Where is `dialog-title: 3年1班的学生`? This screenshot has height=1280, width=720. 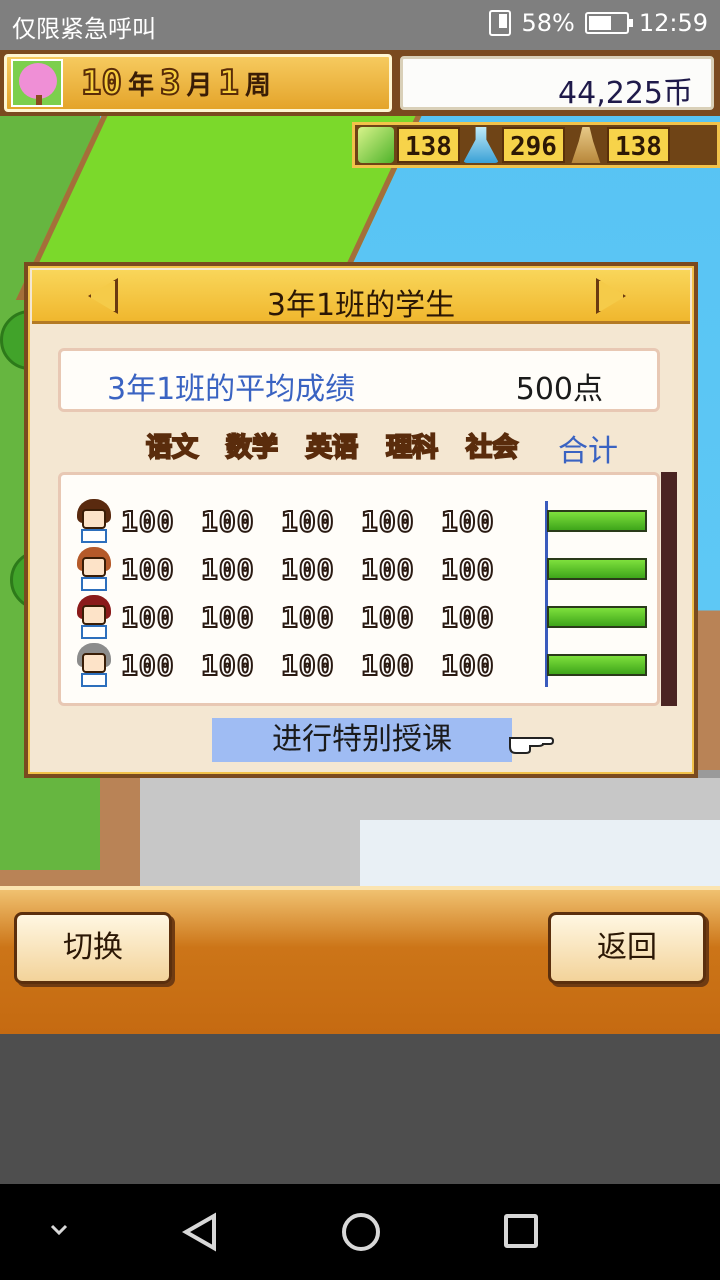
dialog-title: 3年1班的学生 is located at coordinates (361, 305).